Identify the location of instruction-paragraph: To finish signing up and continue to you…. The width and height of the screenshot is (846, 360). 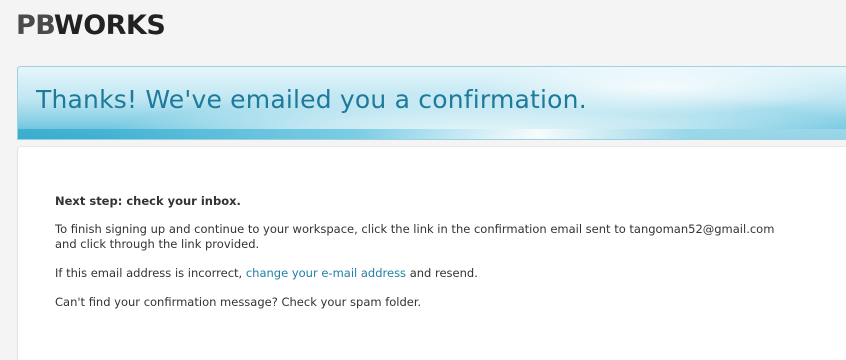
(450, 237).